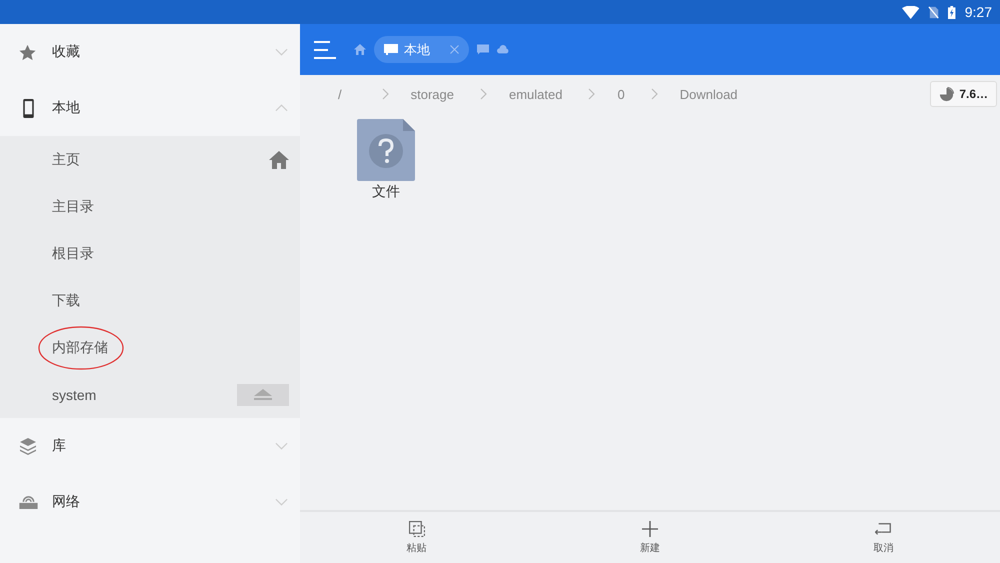 Image resolution: width=1000 pixels, height=563 pixels. What do you see at coordinates (28, 446) in the screenshot?
I see `layers-icon` at bounding box center [28, 446].